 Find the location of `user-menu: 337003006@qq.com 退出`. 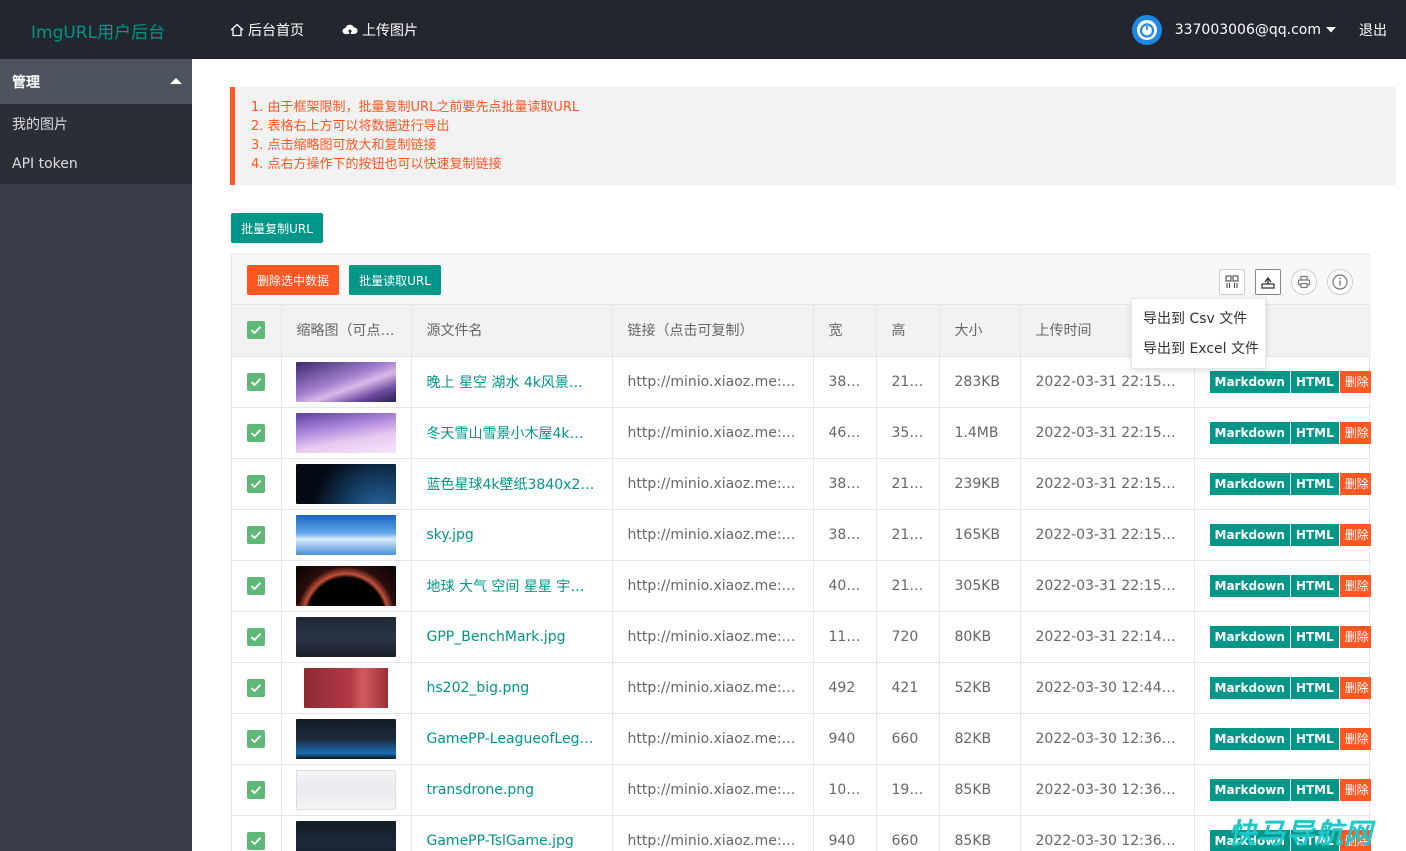

user-menu: 337003006@qq.com 退出 is located at coordinates (1268, 29).